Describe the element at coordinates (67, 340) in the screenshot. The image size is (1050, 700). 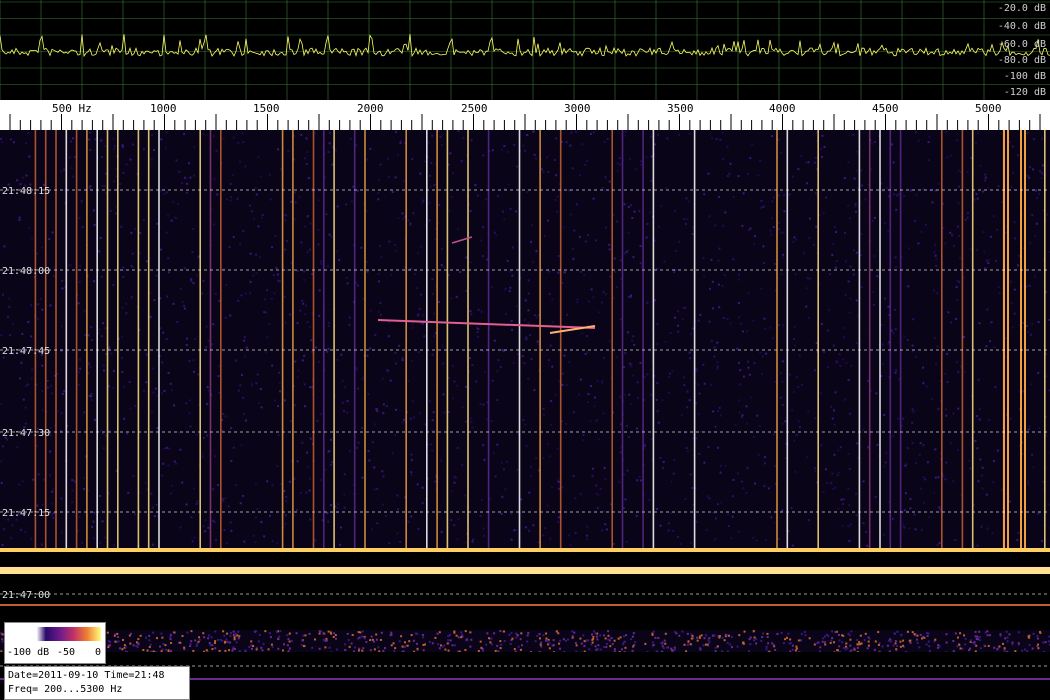
I see `waterfall-carrier` at that location.